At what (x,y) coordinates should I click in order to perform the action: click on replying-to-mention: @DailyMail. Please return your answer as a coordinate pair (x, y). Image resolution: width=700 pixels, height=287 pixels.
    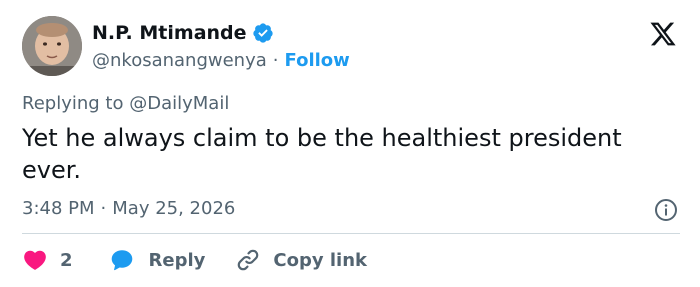
    Looking at the image, I should click on (179, 103).